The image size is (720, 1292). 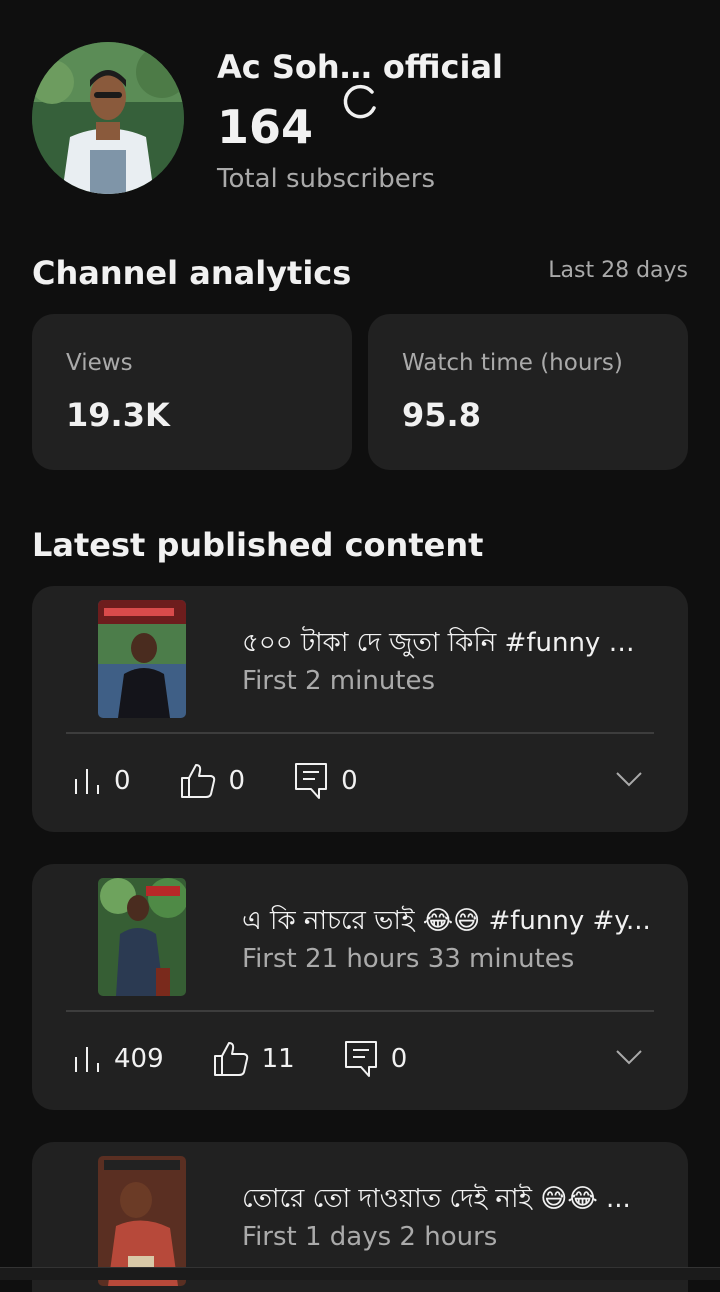 What do you see at coordinates (122, 781) in the screenshot?
I see `views-count: 0` at bounding box center [122, 781].